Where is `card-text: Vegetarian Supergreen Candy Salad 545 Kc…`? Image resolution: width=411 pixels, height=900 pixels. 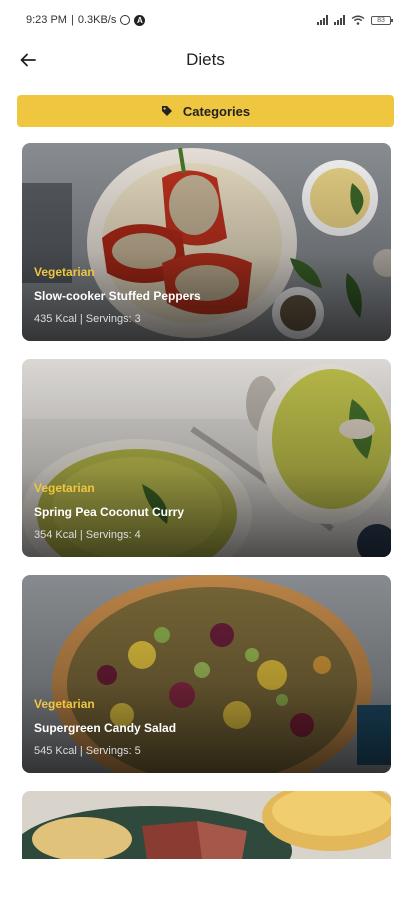
card-text: Vegetarian Supergreen Candy Salad 545 Kc… is located at coordinates (105, 727).